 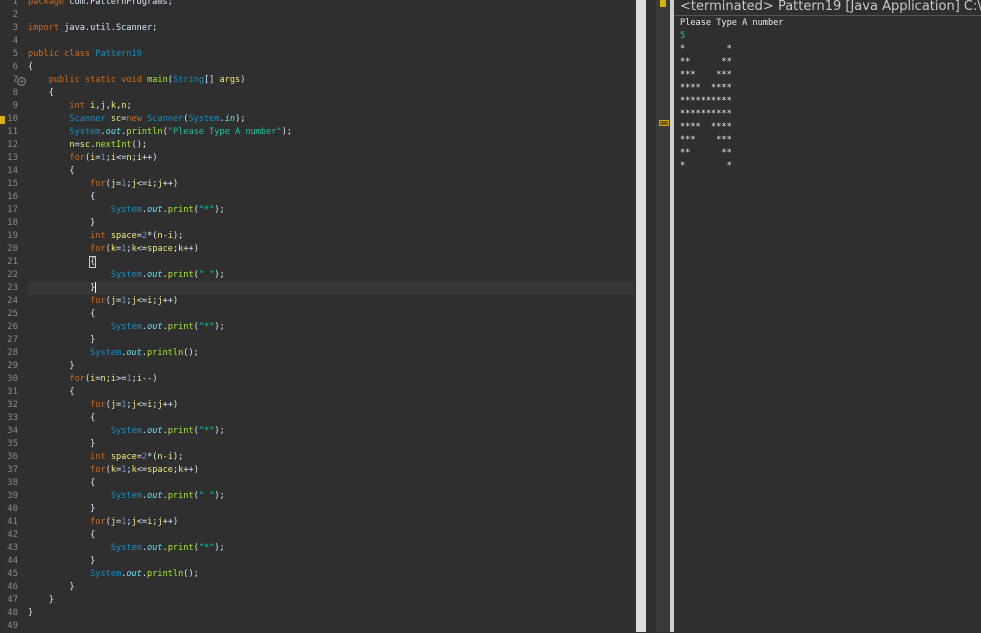 What do you see at coordinates (12, 210) in the screenshot?
I see `line-number: 17` at bounding box center [12, 210].